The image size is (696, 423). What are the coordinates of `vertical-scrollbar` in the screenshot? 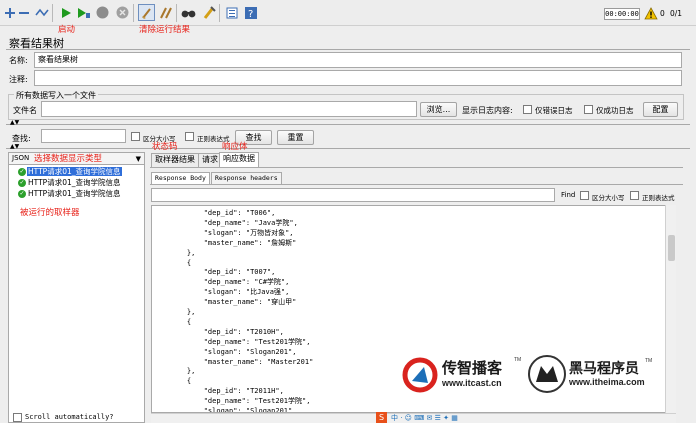 It's located at (670, 309).